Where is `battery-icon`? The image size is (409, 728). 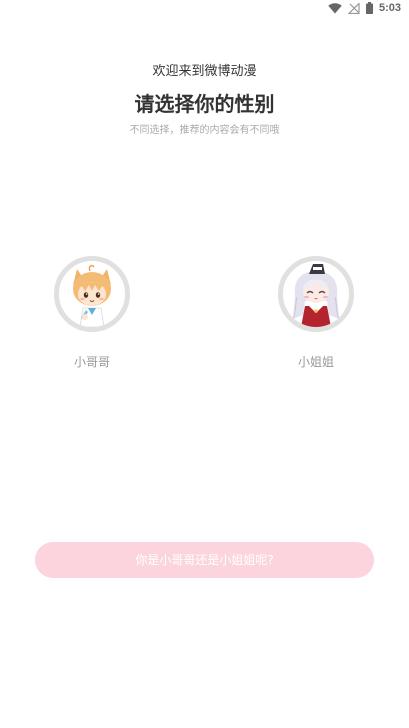
battery-icon is located at coordinates (369, 8).